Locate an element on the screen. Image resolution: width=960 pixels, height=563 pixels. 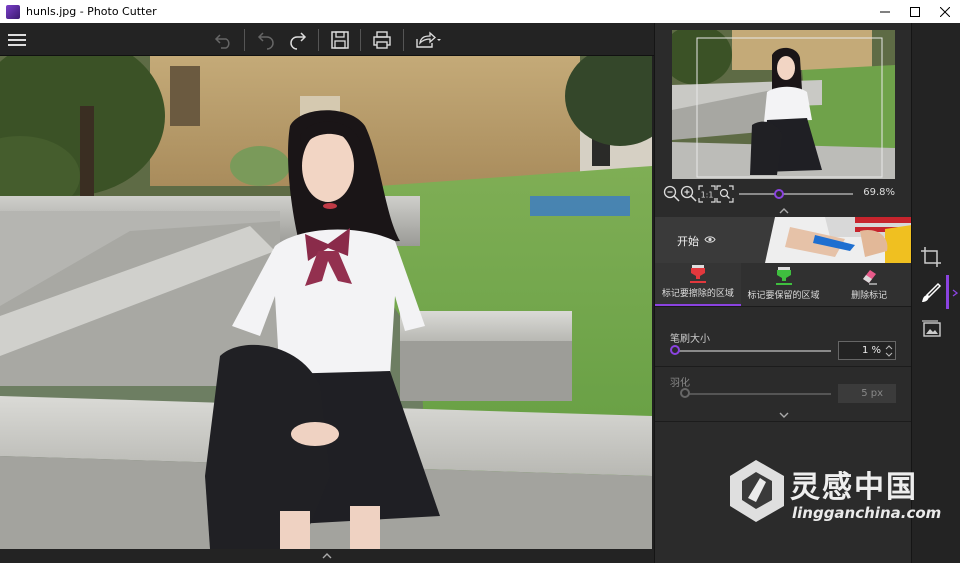
image-icon is located at coordinates (931, 329).